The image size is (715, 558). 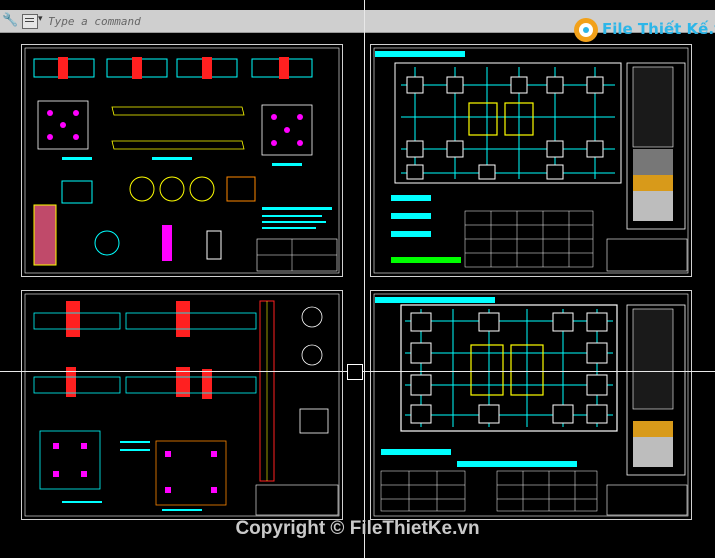 What do you see at coordinates (658, 29) in the screenshot?
I see `logo-text: File Thiết Kế.vn` at bounding box center [658, 29].